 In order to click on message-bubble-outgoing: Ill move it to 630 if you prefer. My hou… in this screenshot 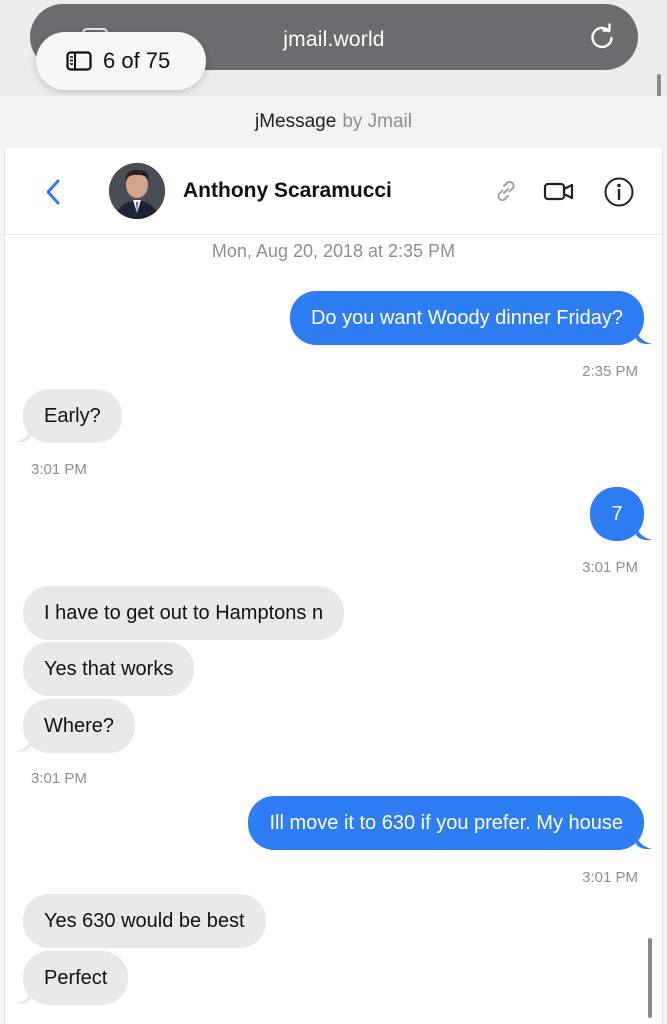, I will do `click(446, 823)`.